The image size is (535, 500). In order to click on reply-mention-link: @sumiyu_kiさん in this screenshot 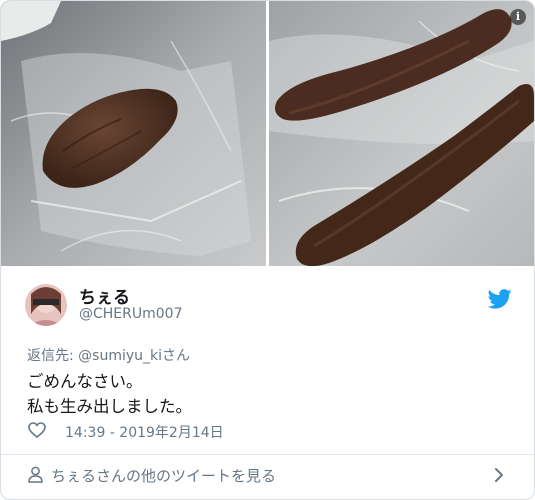, I will do `click(134, 356)`.